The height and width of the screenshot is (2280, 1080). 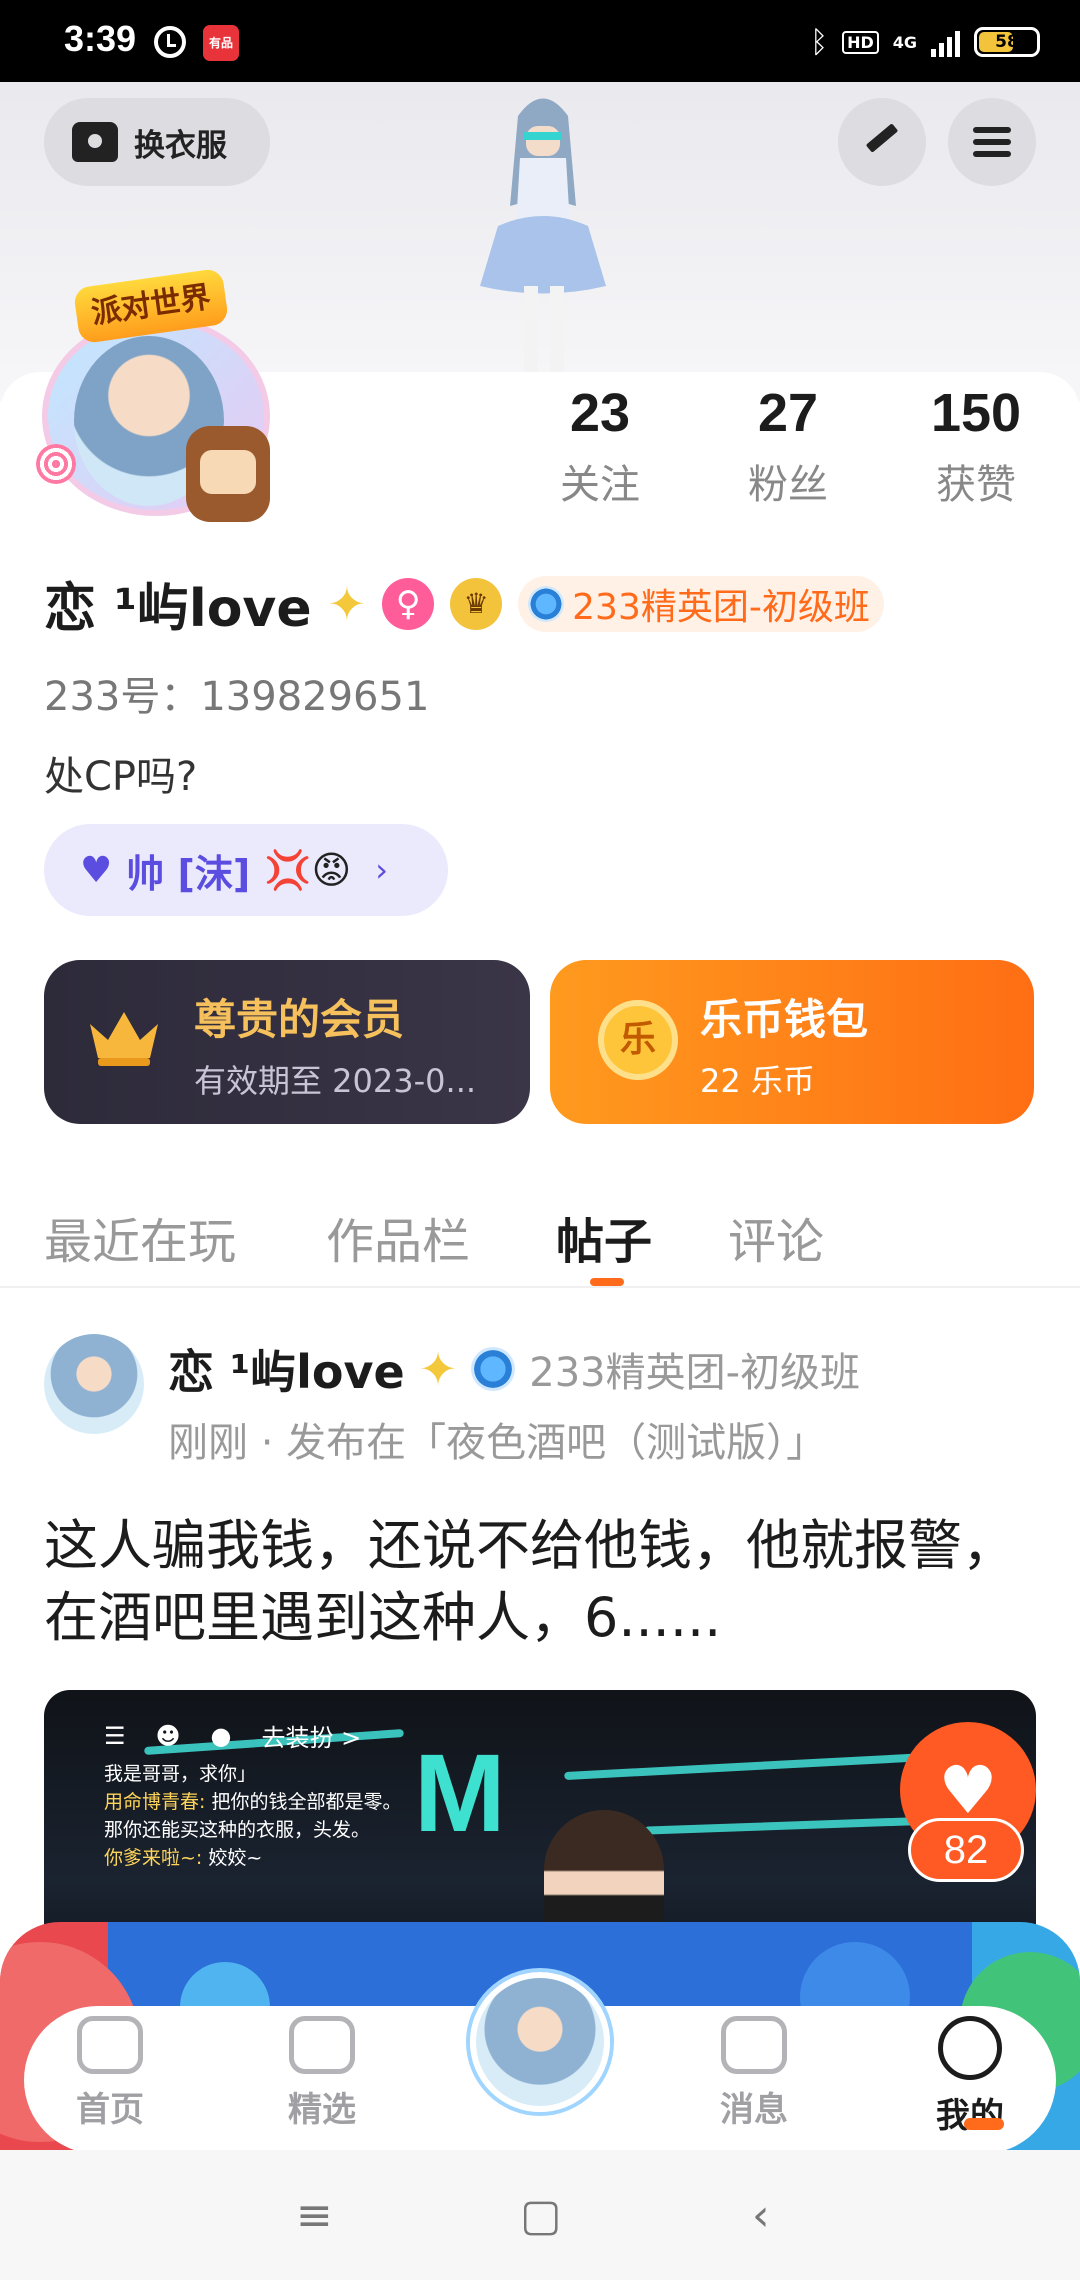 I want to click on lollipop-decoration, so click(x=56, y=464).